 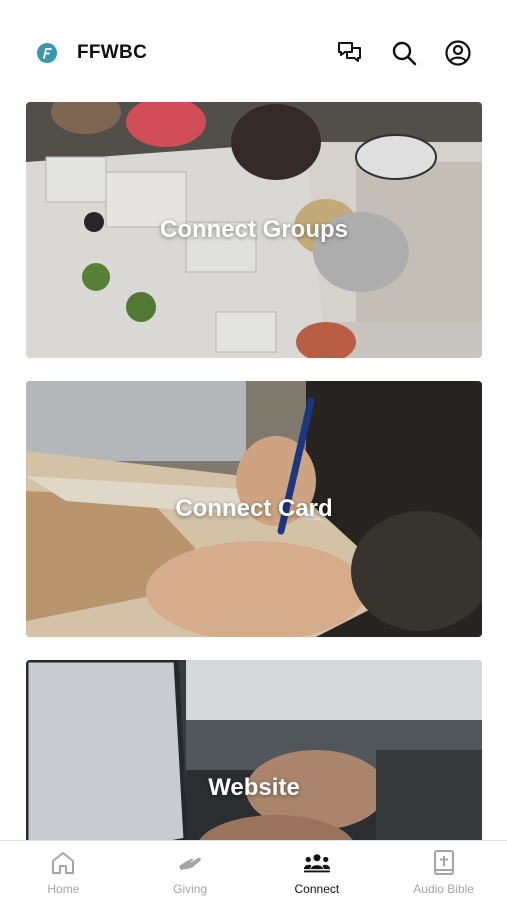 I want to click on tab-audio-bible: Audio Bible, so click(x=443, y=870).